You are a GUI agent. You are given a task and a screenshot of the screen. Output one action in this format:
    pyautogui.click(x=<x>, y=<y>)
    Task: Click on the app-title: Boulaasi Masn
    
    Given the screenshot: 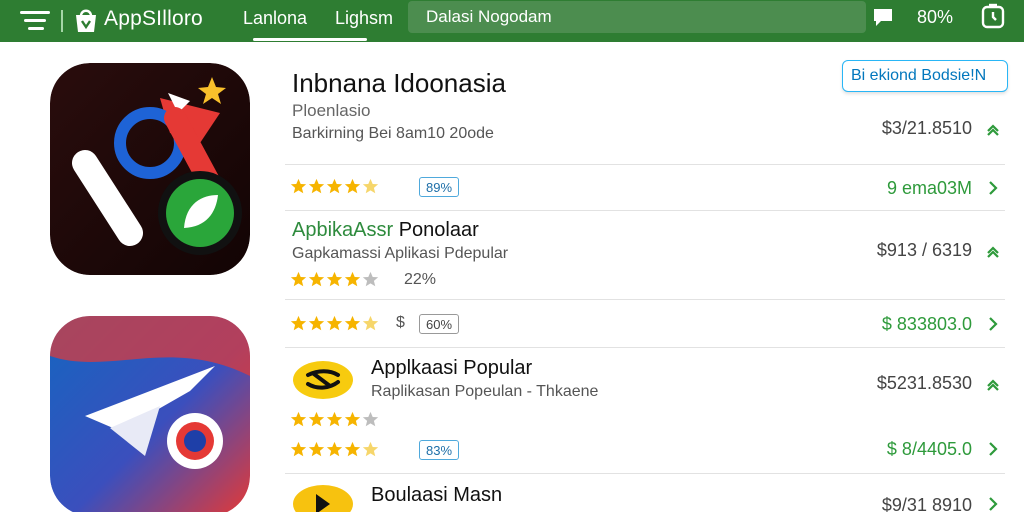 What is the action you would take?
    pyautogui.click(x=437, y=495)
    